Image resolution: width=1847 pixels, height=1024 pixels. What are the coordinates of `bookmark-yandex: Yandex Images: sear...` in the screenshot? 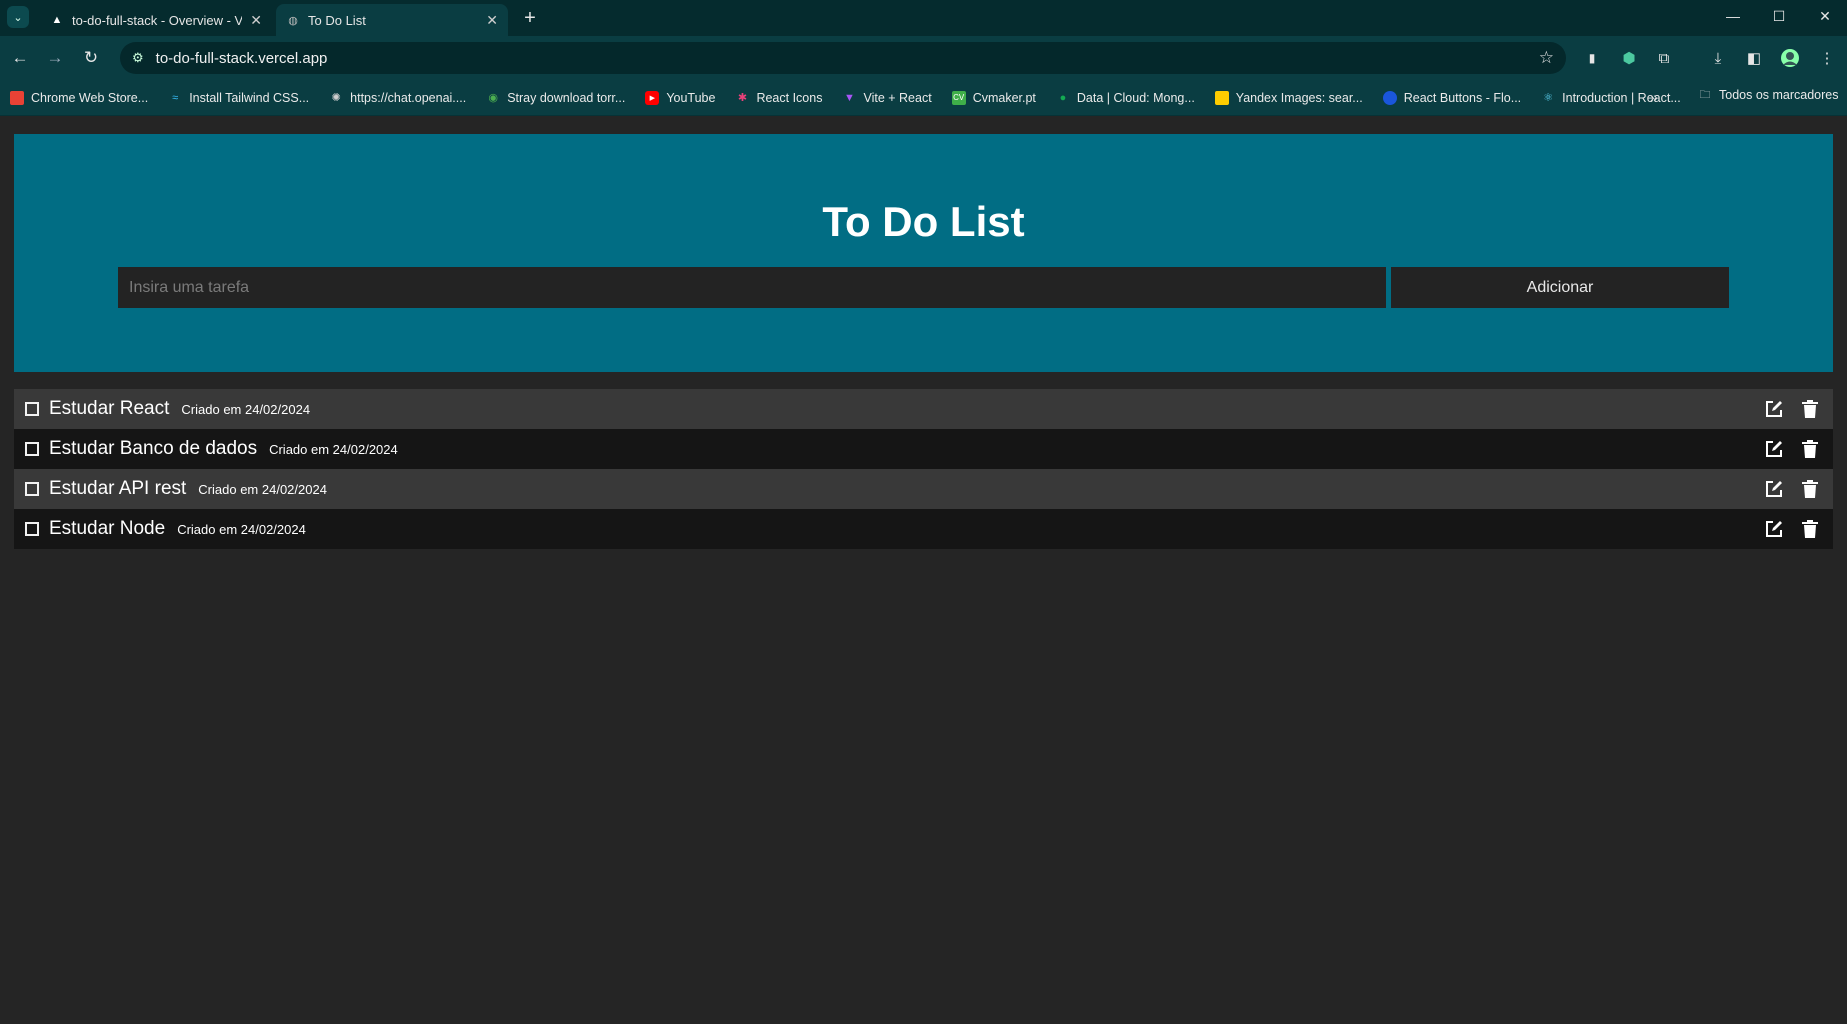 It's located at (1288, 97).